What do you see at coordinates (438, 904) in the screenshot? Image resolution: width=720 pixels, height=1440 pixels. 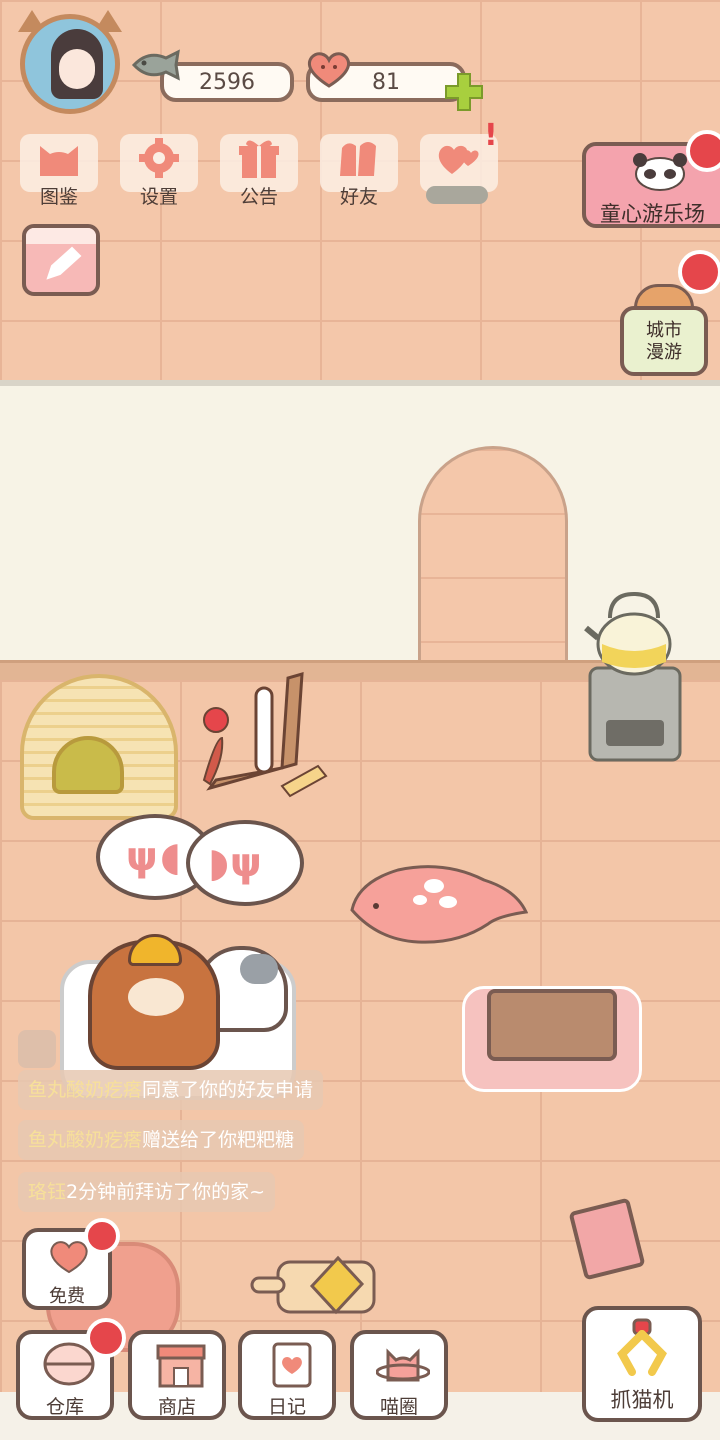 I see `pink-dinosaur-plush` at bounding box center [438, 904].